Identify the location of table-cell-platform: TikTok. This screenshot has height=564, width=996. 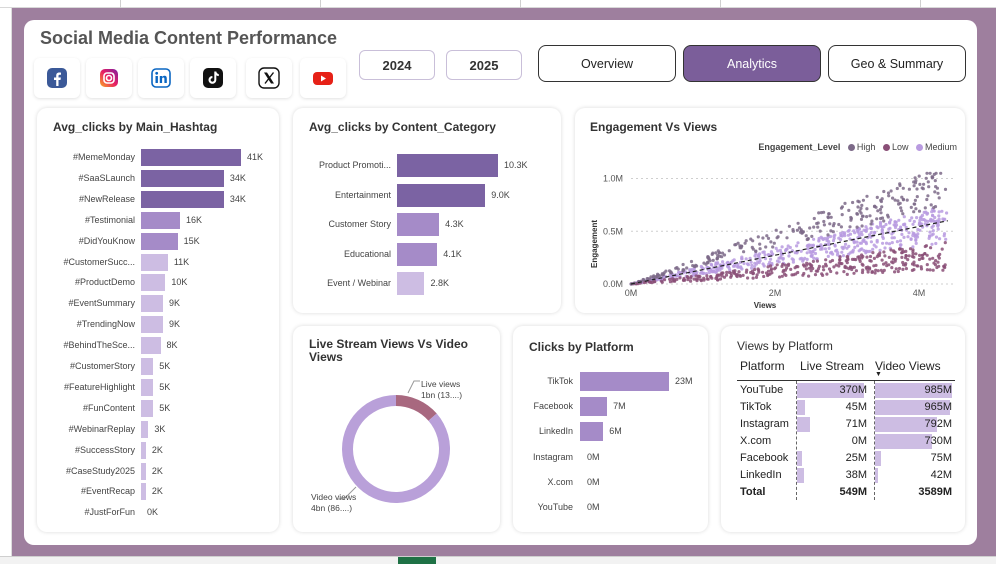
(756, 407).